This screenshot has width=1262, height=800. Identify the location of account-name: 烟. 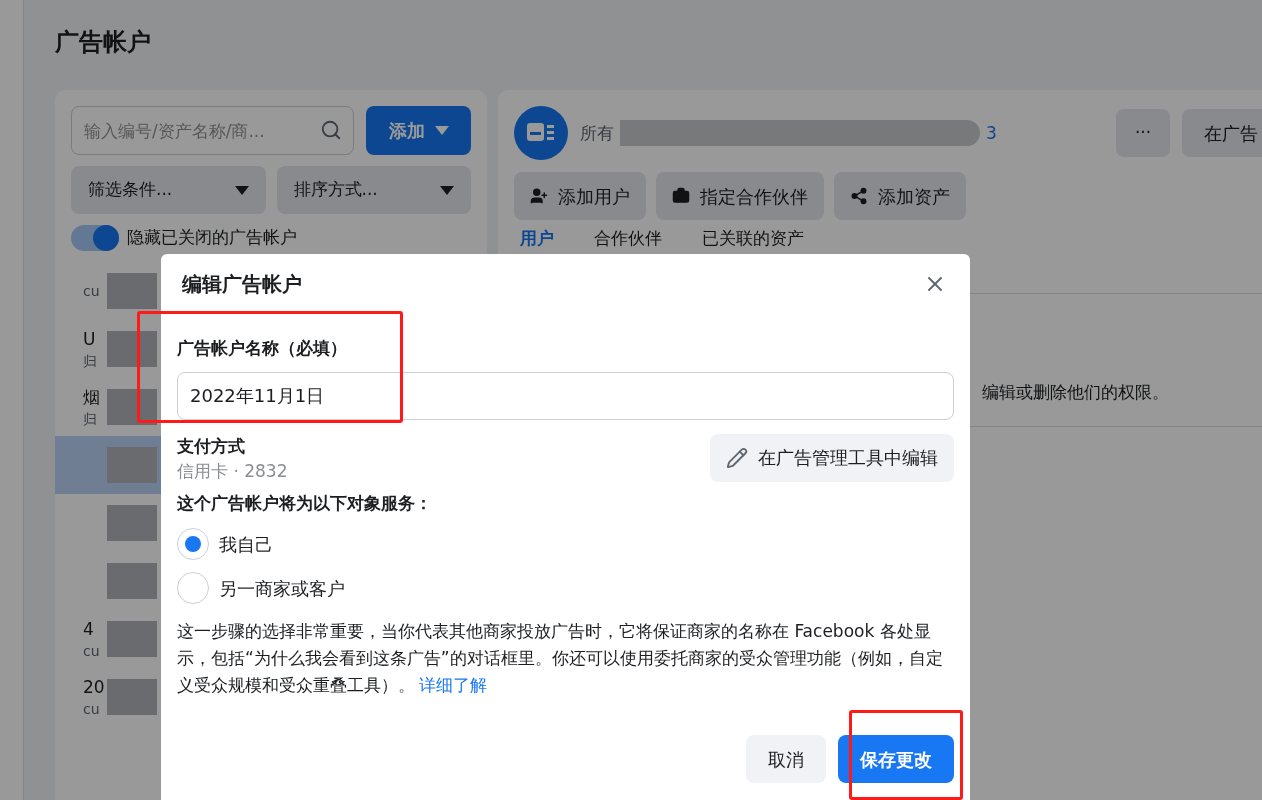
(92, 397).